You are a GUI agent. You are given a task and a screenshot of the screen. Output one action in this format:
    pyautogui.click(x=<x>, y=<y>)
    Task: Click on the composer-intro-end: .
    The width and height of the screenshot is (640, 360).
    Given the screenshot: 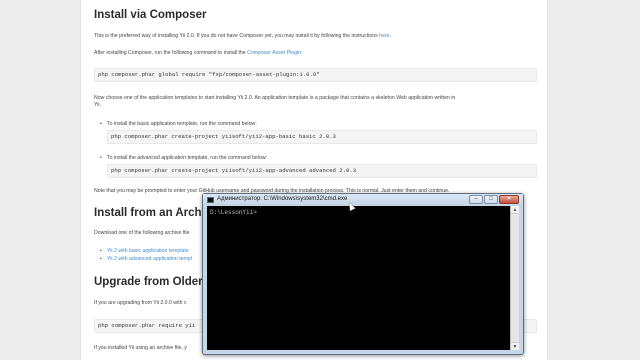 What is the action you would take?
    pyautogui.click(x=390, y=36)
    